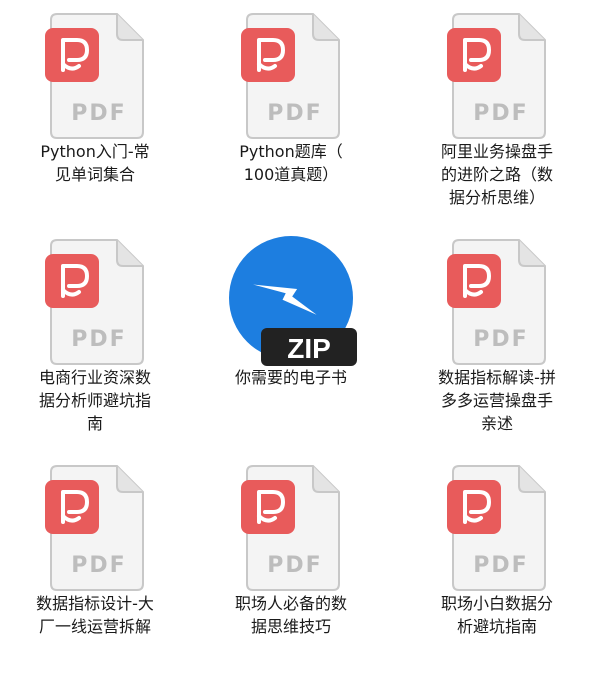 The height and width of the screenshot is (677, 595). I want to click on file-item-data-thinking: PDF 职场人必备的数 据思维技巧, so click(291, 562).